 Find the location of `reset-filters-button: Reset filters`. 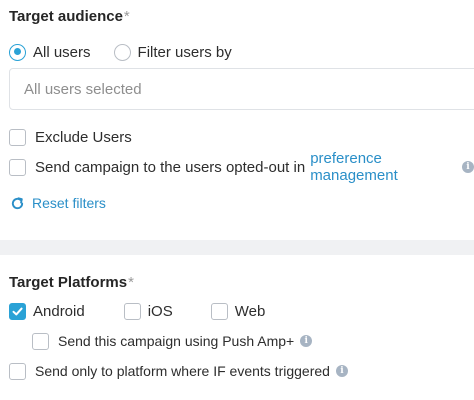

reset-filters-button: Reset filters is located at coordinates (58, 203).